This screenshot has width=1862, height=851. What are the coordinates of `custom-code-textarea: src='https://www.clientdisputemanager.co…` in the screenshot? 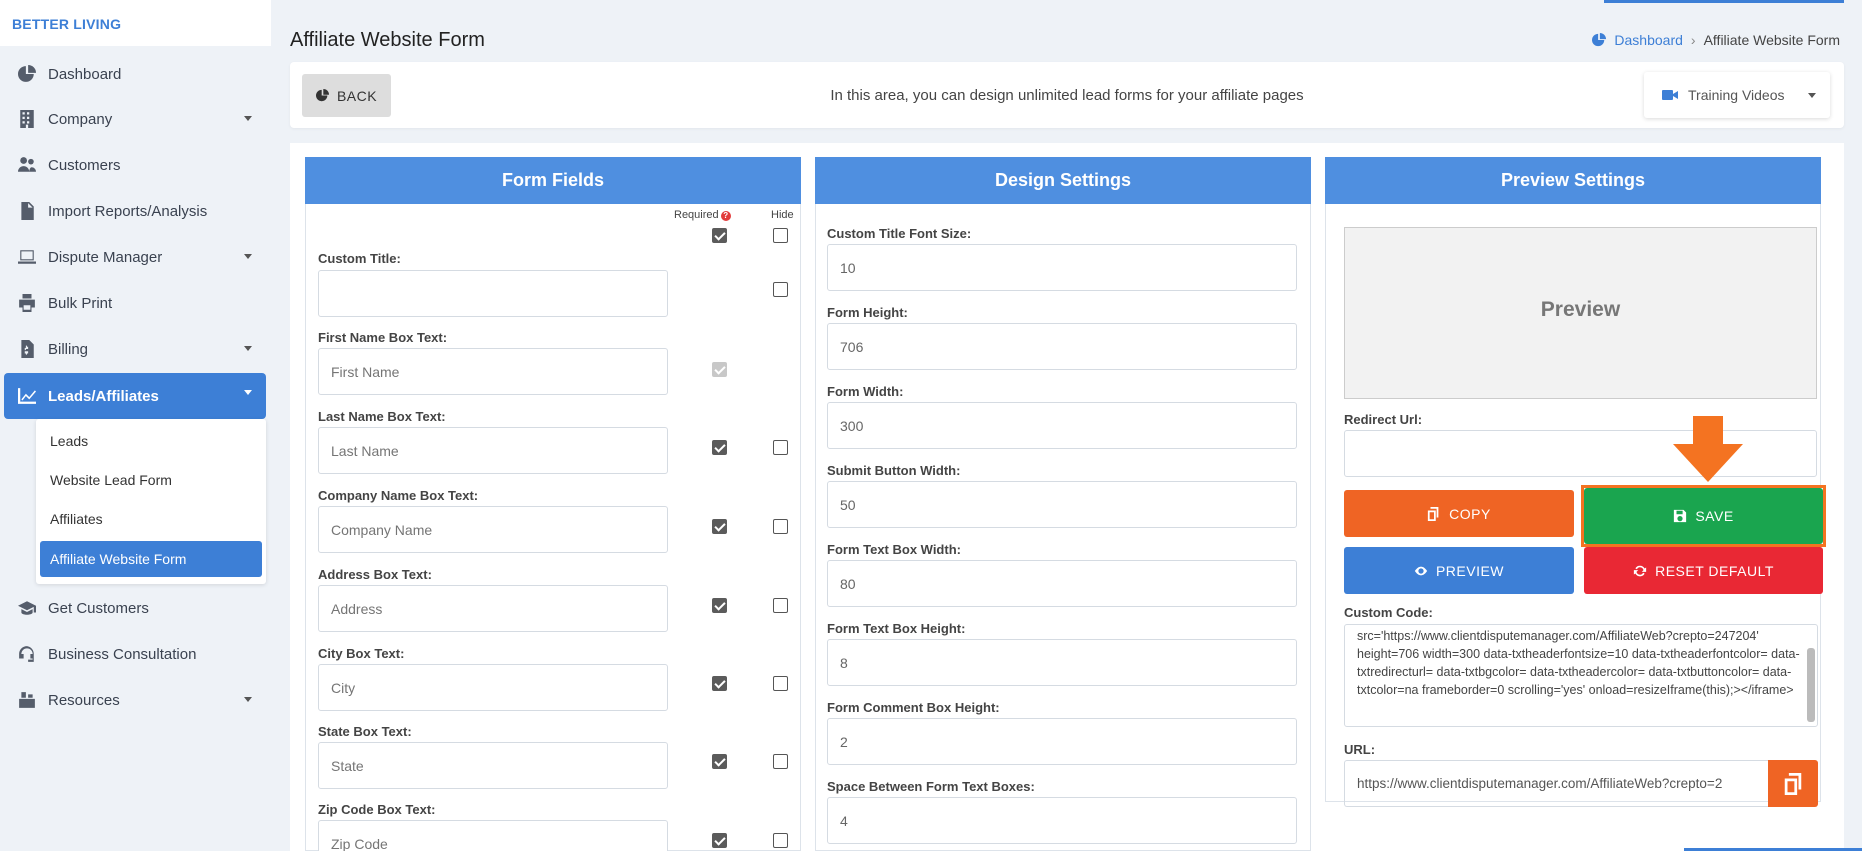 It's located at (1581, 675).